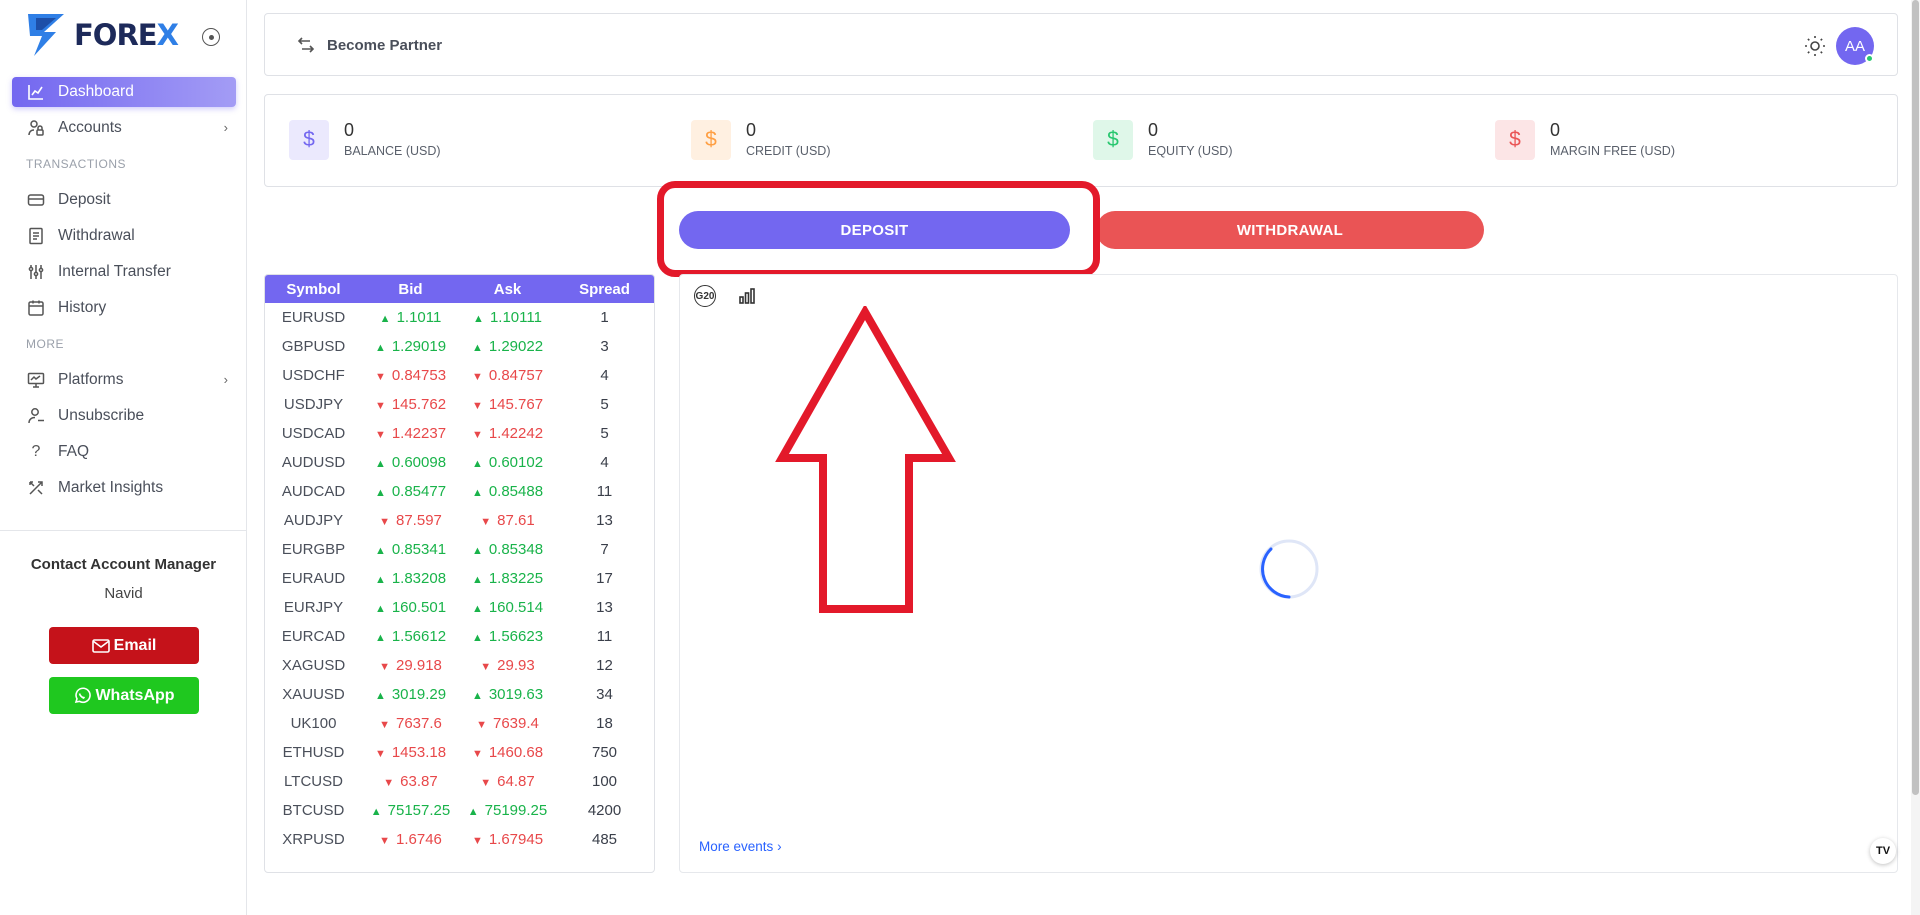 Image resolution: width=1920 pixels, height=915 pixels. I want to click on table-row: XRPUSD ▼ 1.6746 ▼ 1.67945 485, so click(459, 839).